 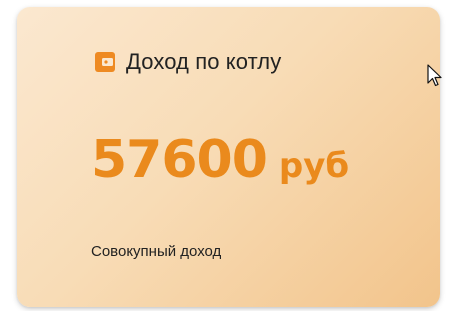 I want to click on card-caption: Совокупный доход, so click(x=156, y=251).